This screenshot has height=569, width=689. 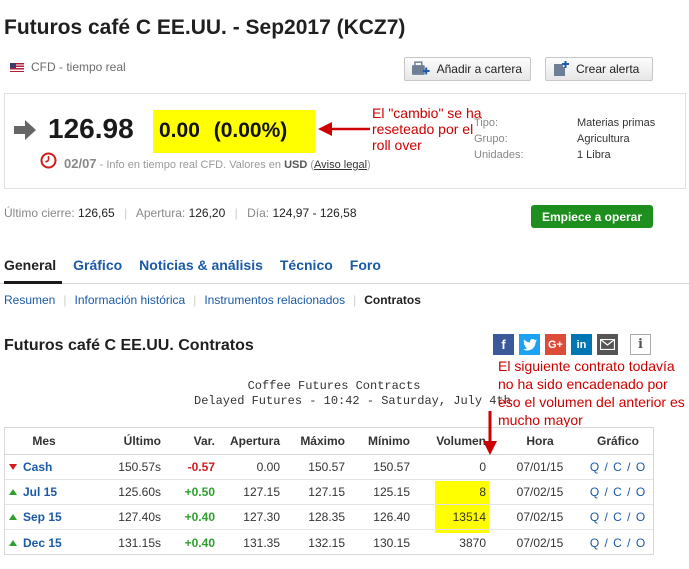 I want to click on quote-time: 02/07, so click(x=80, y=163).